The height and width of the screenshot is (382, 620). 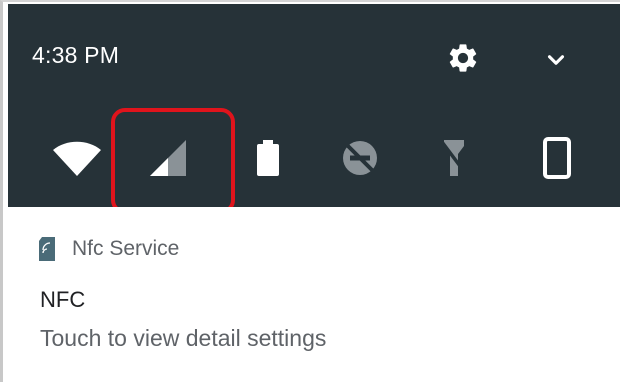 I want to click on notification-title: NFC, so click(x=63, y=299).